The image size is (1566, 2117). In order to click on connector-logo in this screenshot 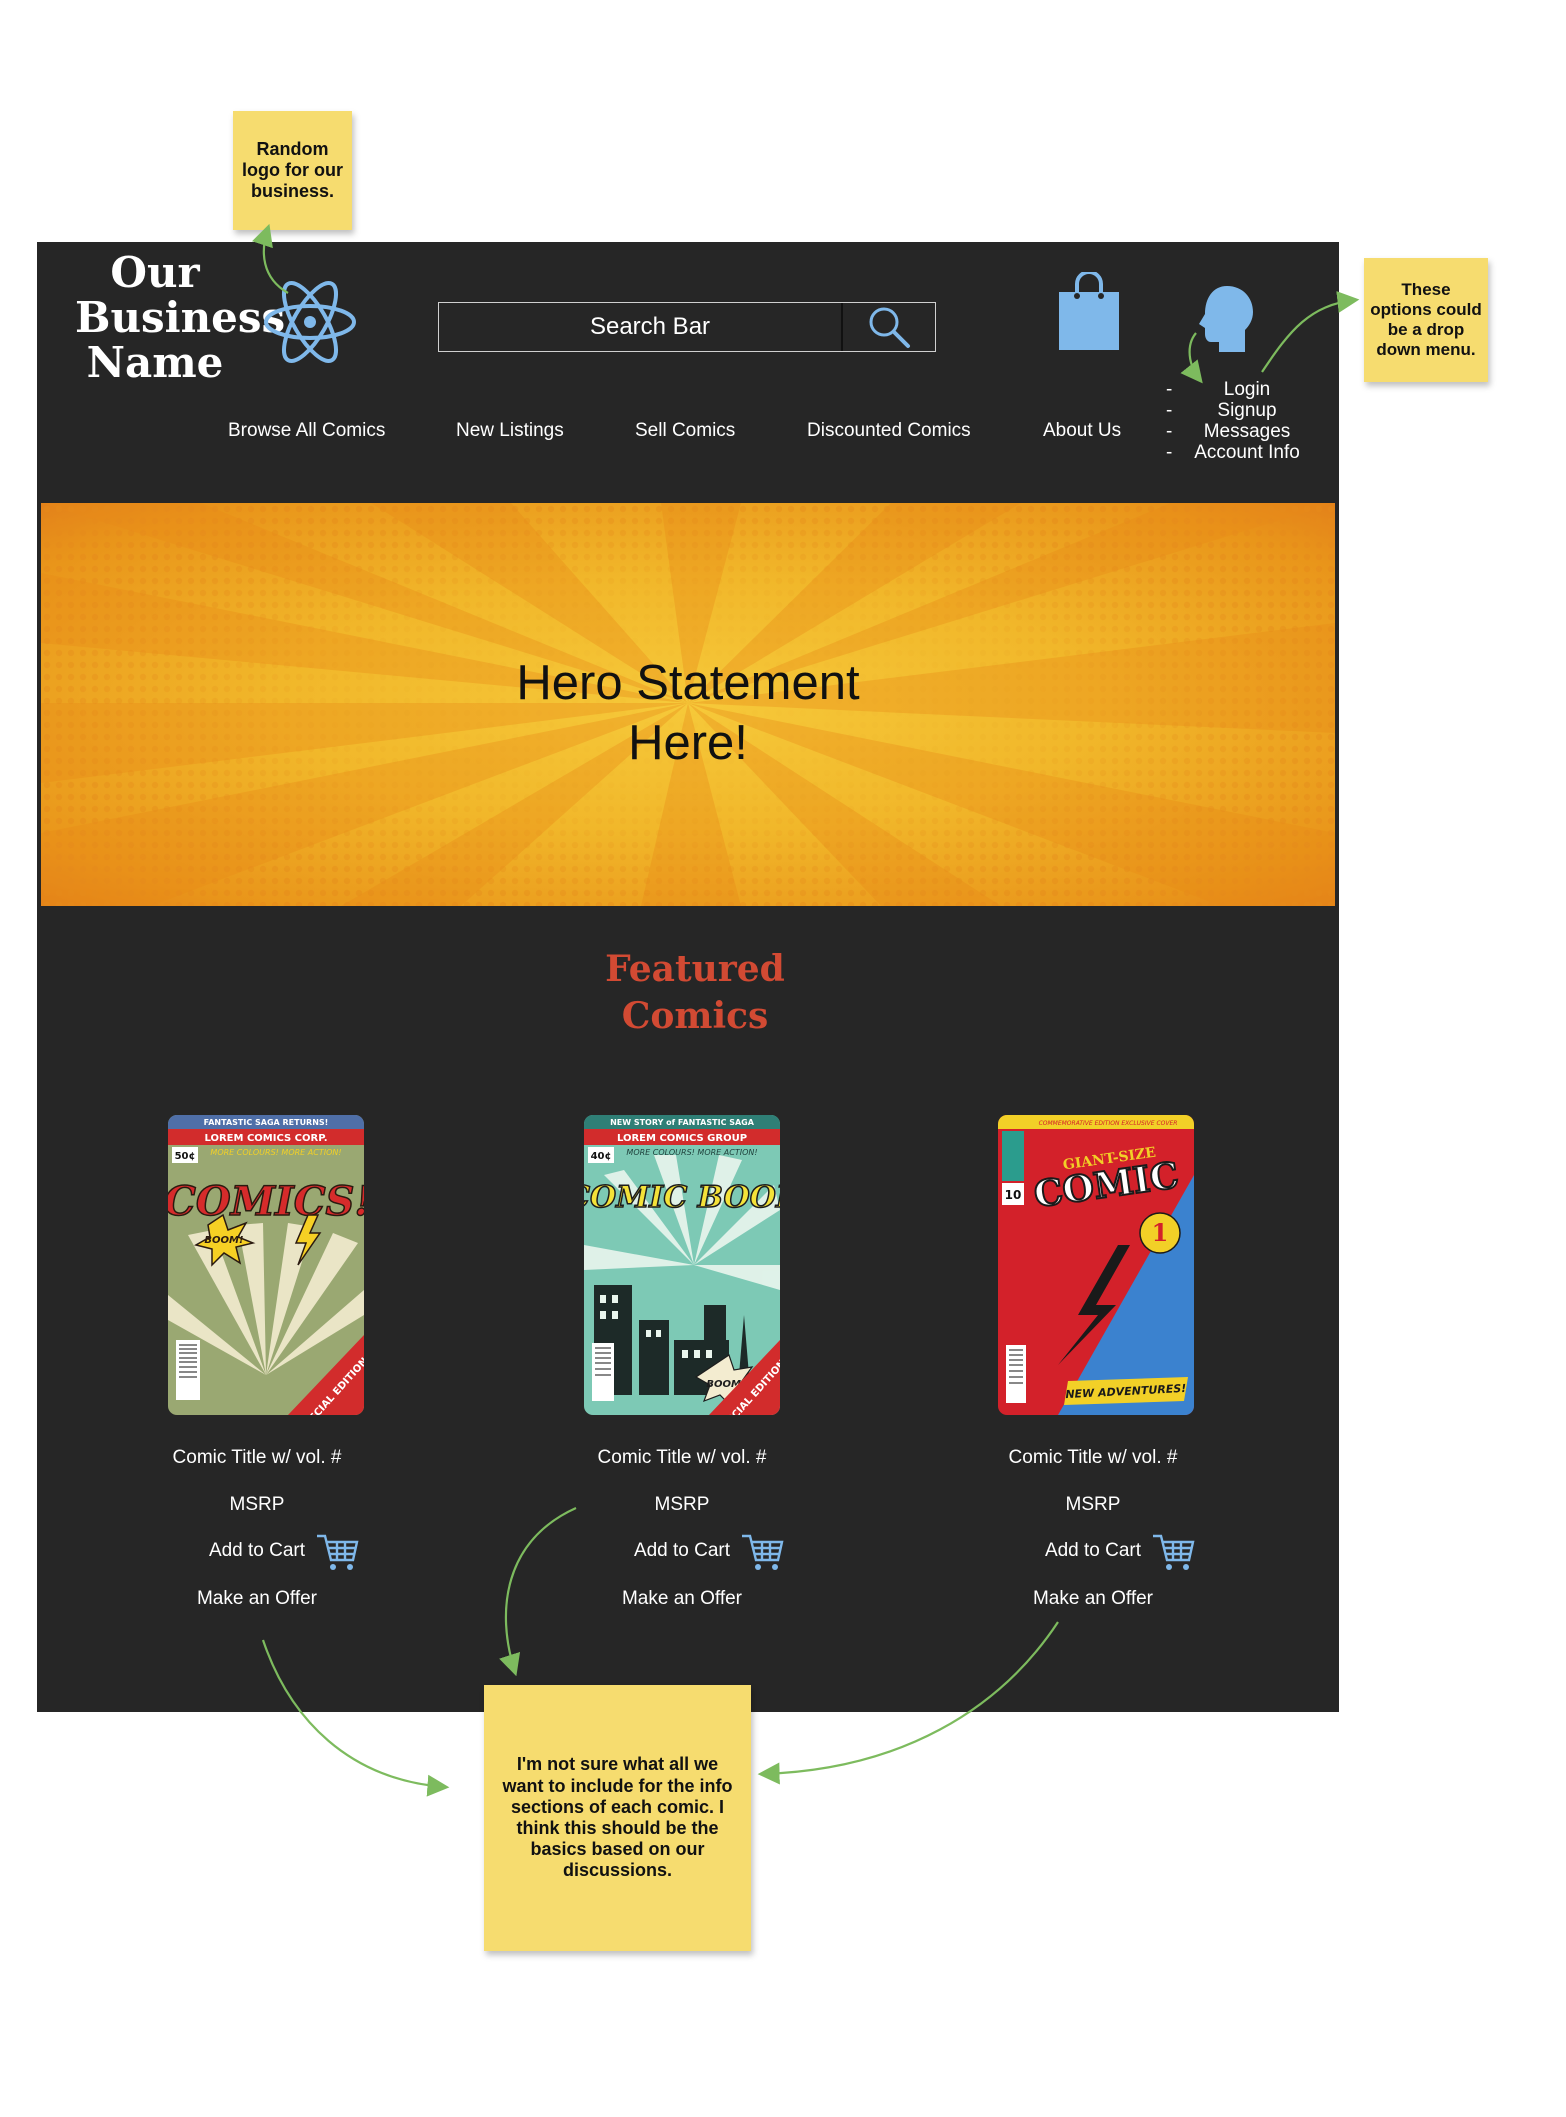, I will do `click(270, 258)`.